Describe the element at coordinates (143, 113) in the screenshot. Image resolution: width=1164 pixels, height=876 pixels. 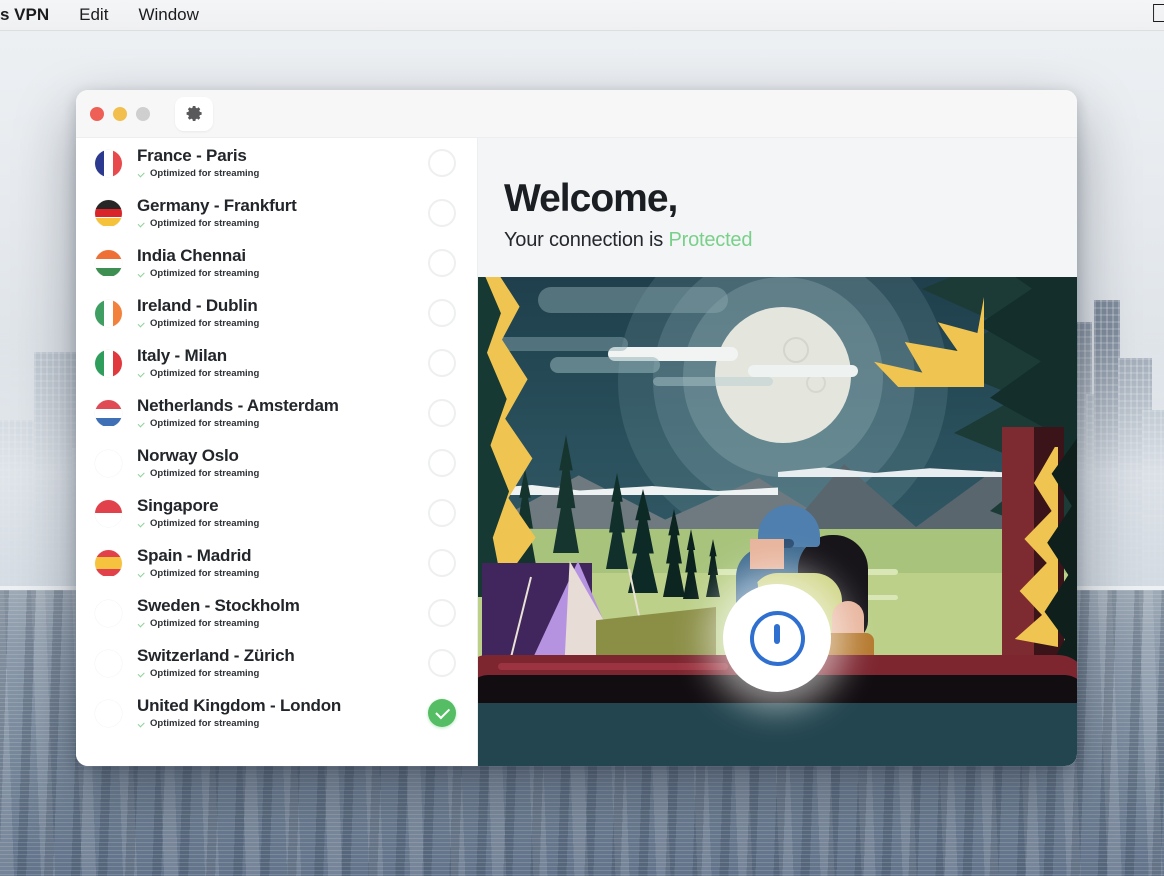
I see `zoom-button` at that location.